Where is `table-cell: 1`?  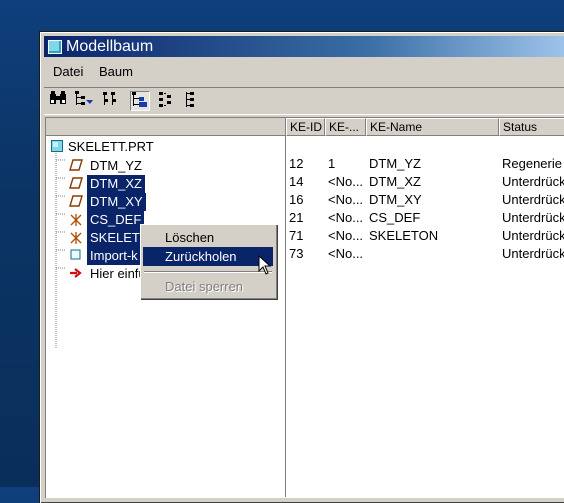
table-cell: 1 is located at coordinates (332, 163).